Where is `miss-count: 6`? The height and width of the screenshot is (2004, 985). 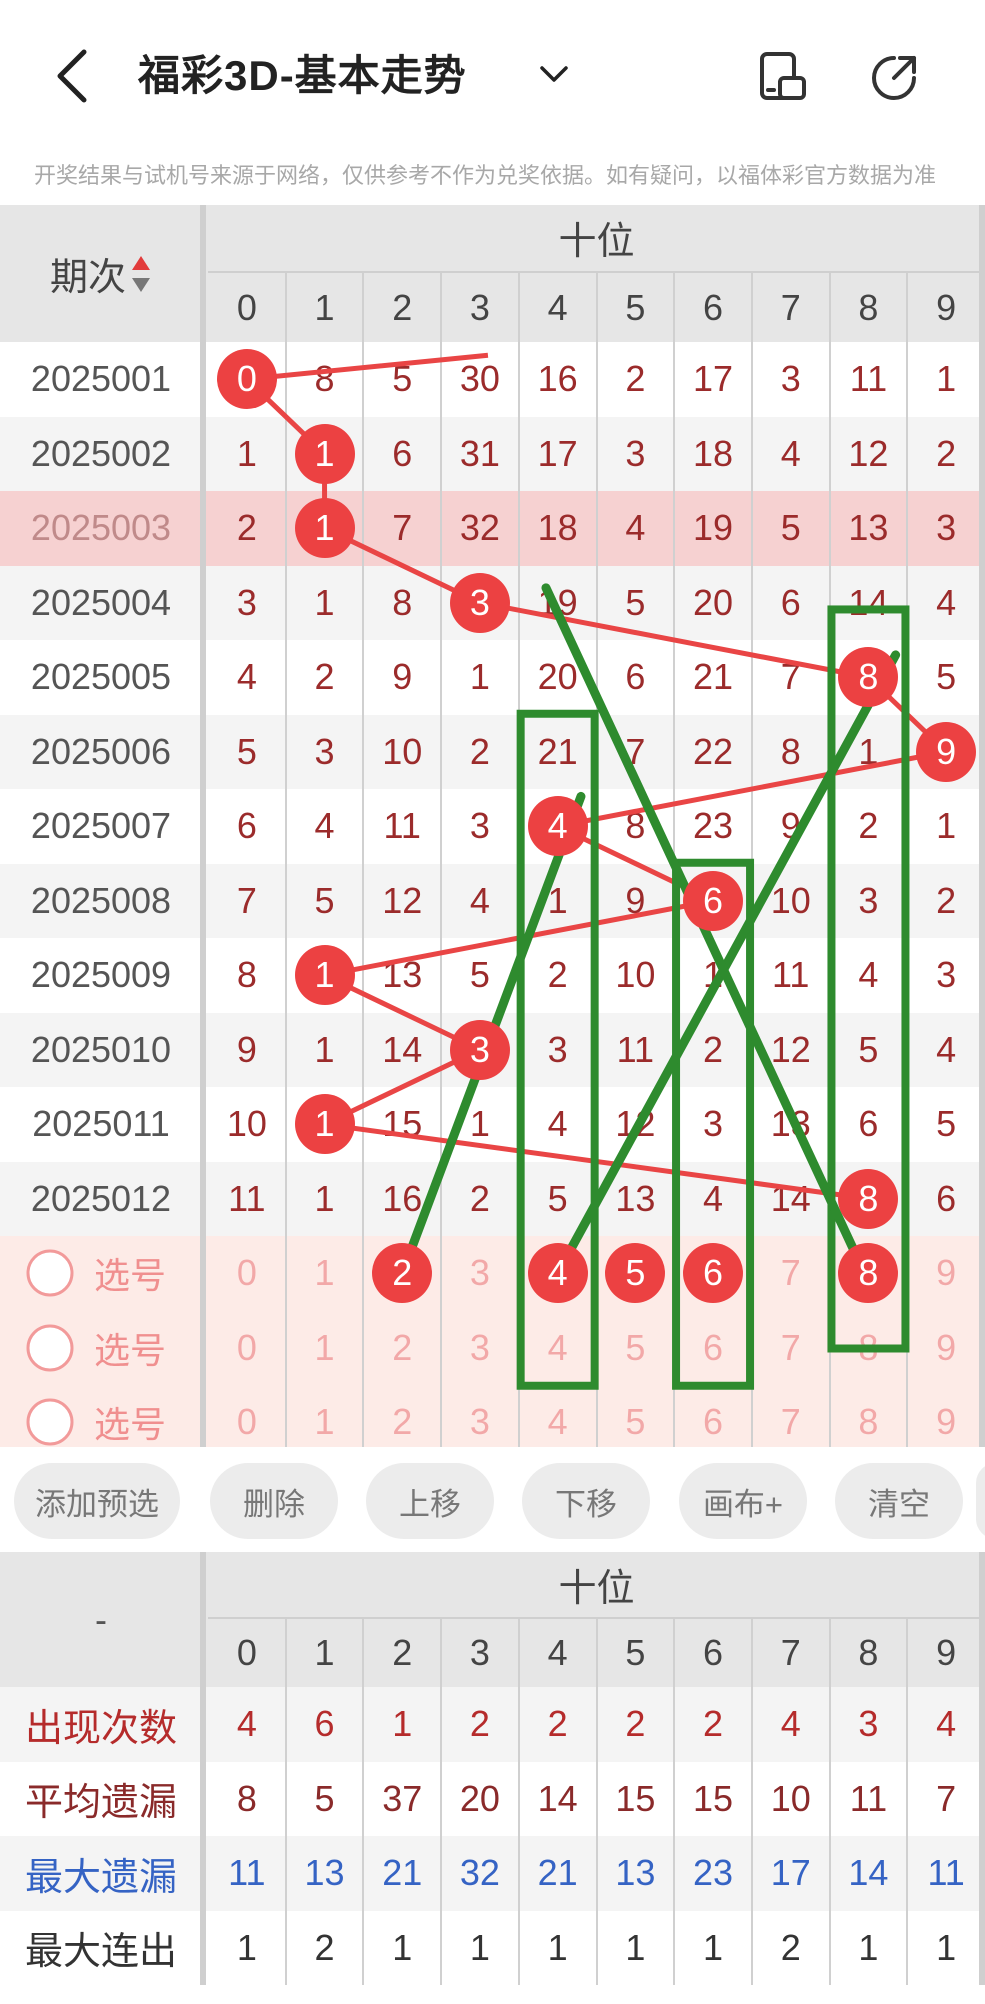
miss-count: 6 is located at coordinates (790, 602).